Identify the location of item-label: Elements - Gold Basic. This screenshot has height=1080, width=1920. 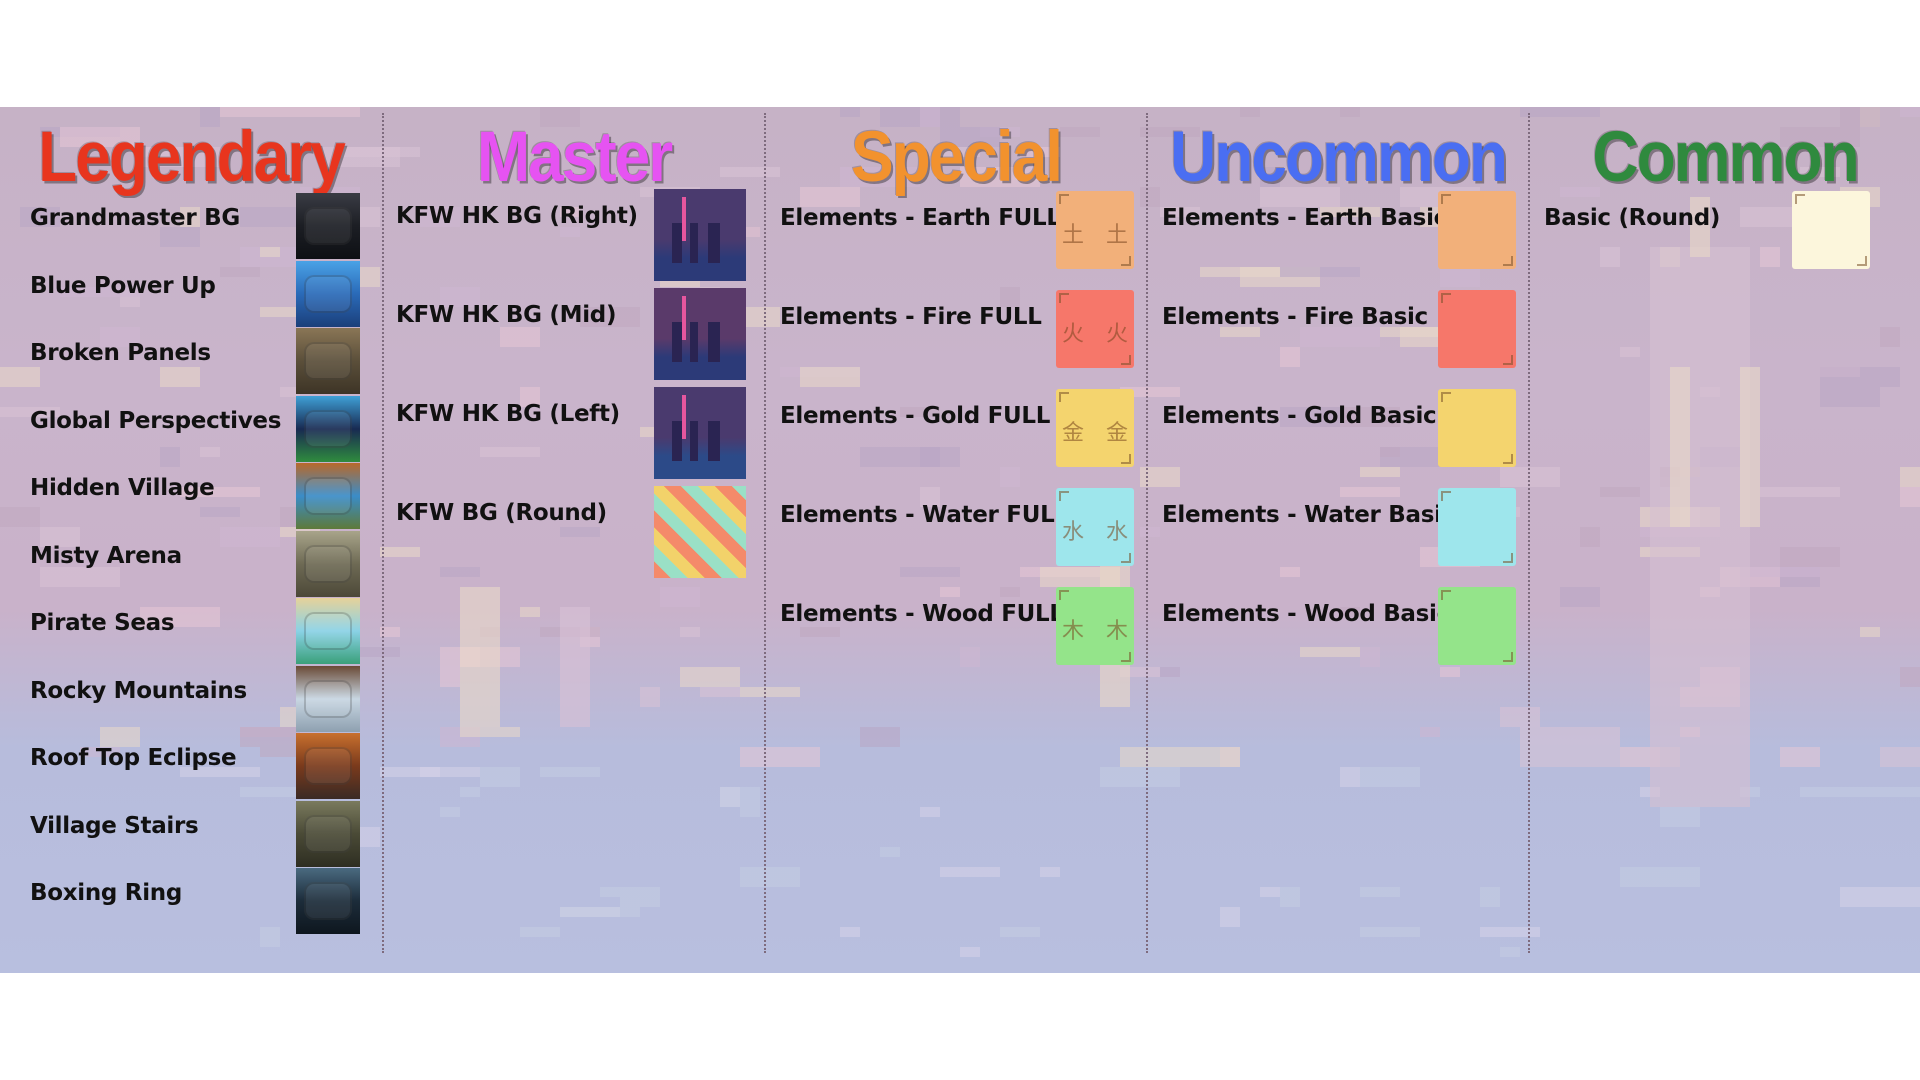
(1299, 416).